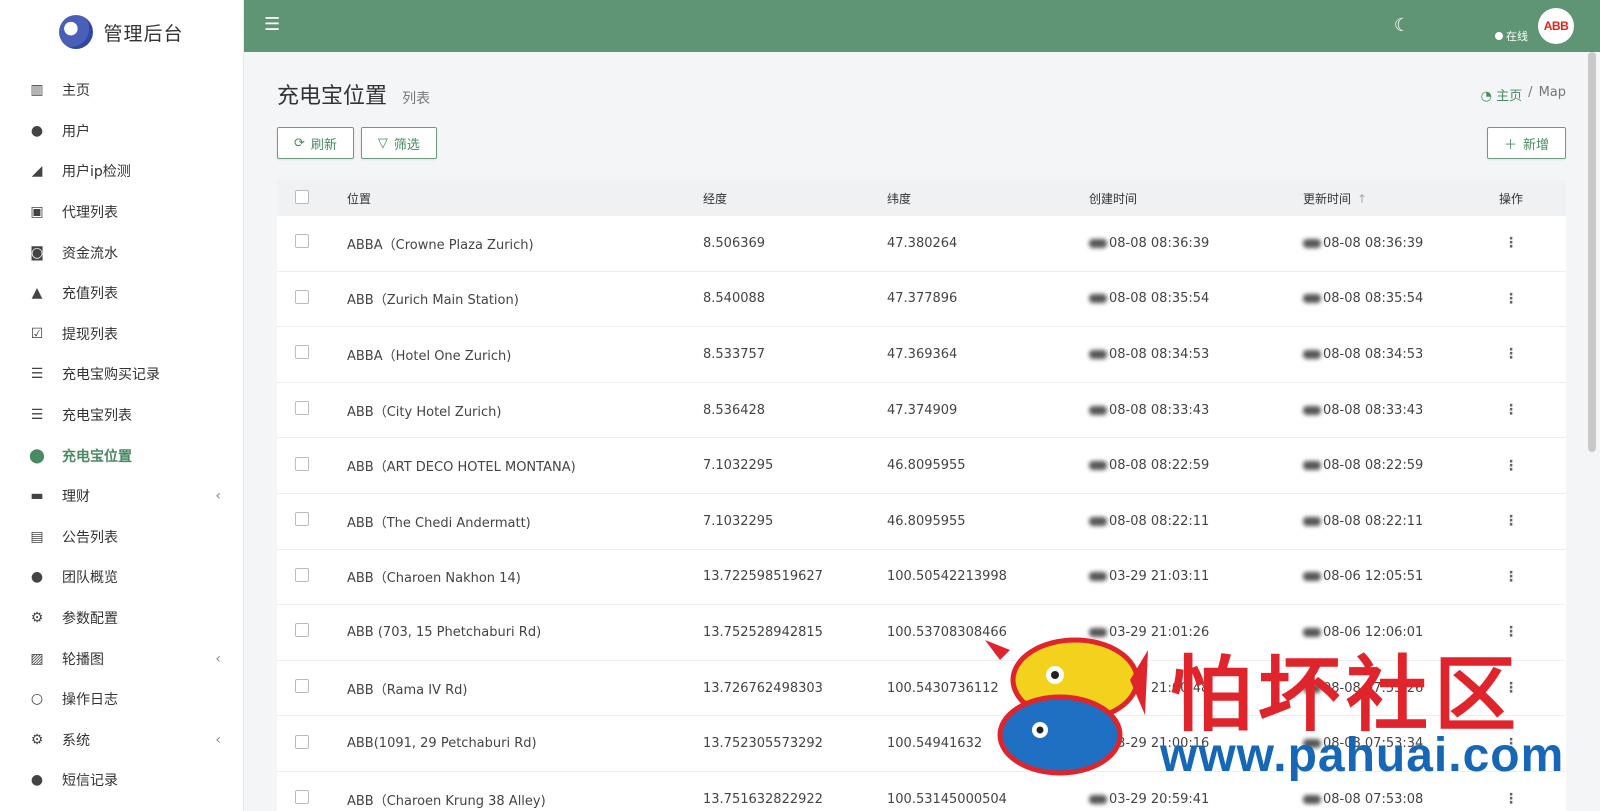 The height and width of the screenshot is (811, 1600). I want to click on add-label: 新增, so click(1535, 144).